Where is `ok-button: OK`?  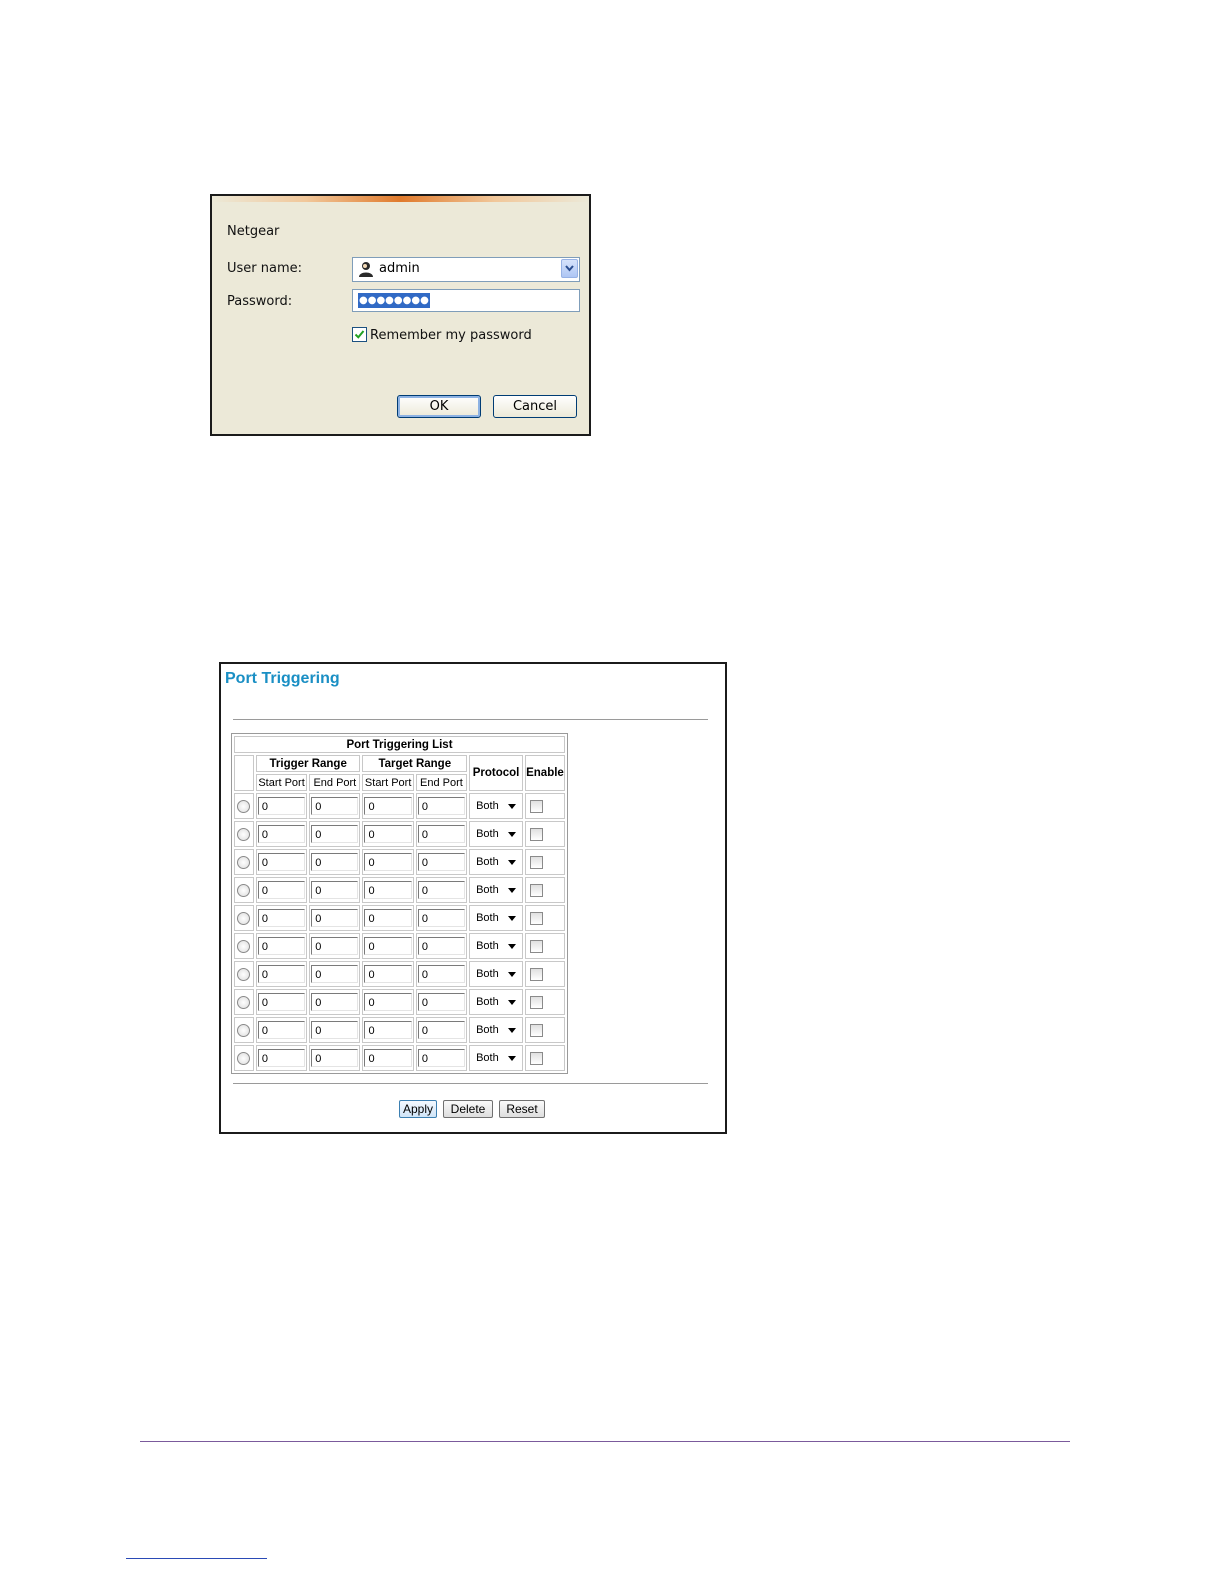 ok-button: OK is located at coordinates (439, 406).